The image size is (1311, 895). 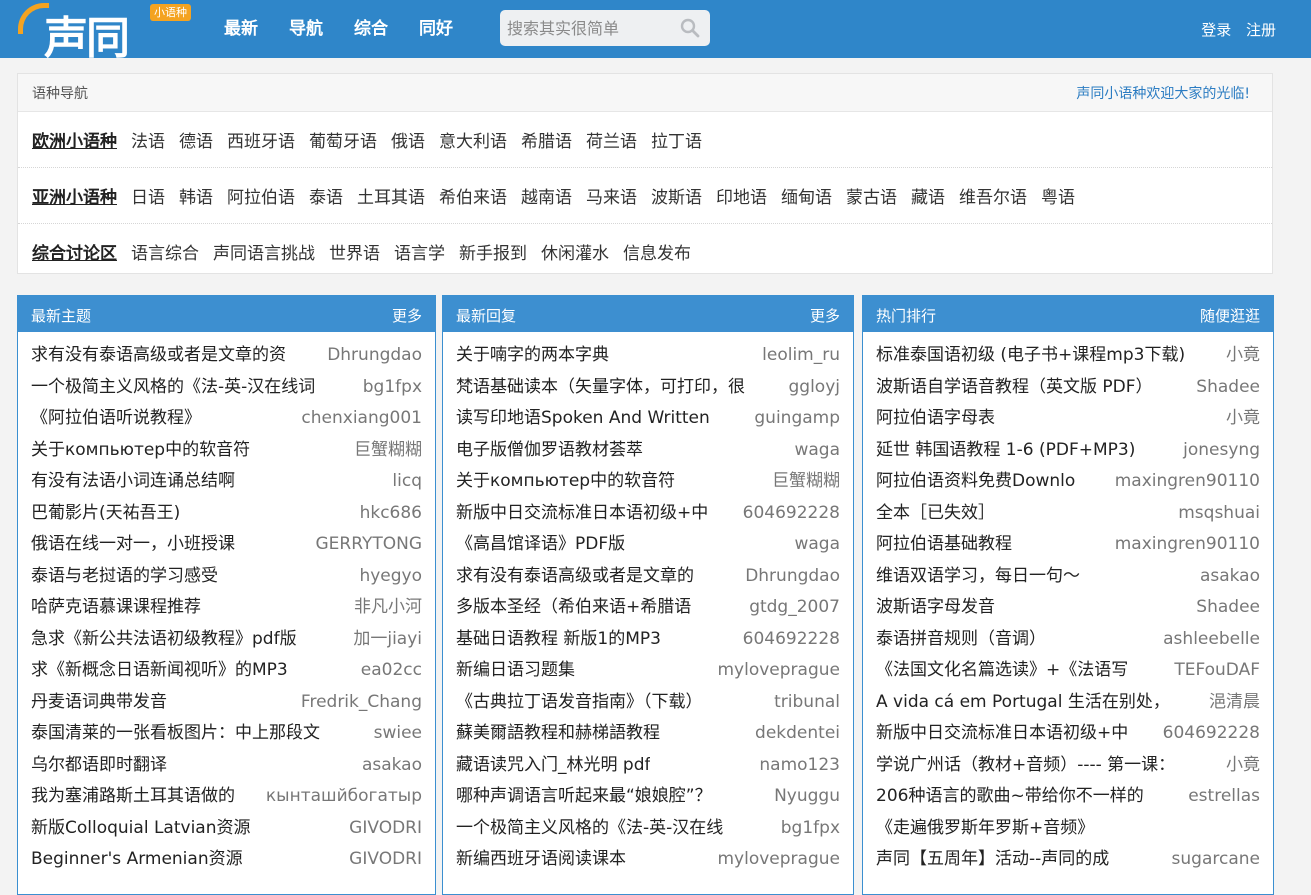 I want to click on thread-title-link: 哪种声调语言听起来最“娘娘腔”？, so click(x=584, y=797).